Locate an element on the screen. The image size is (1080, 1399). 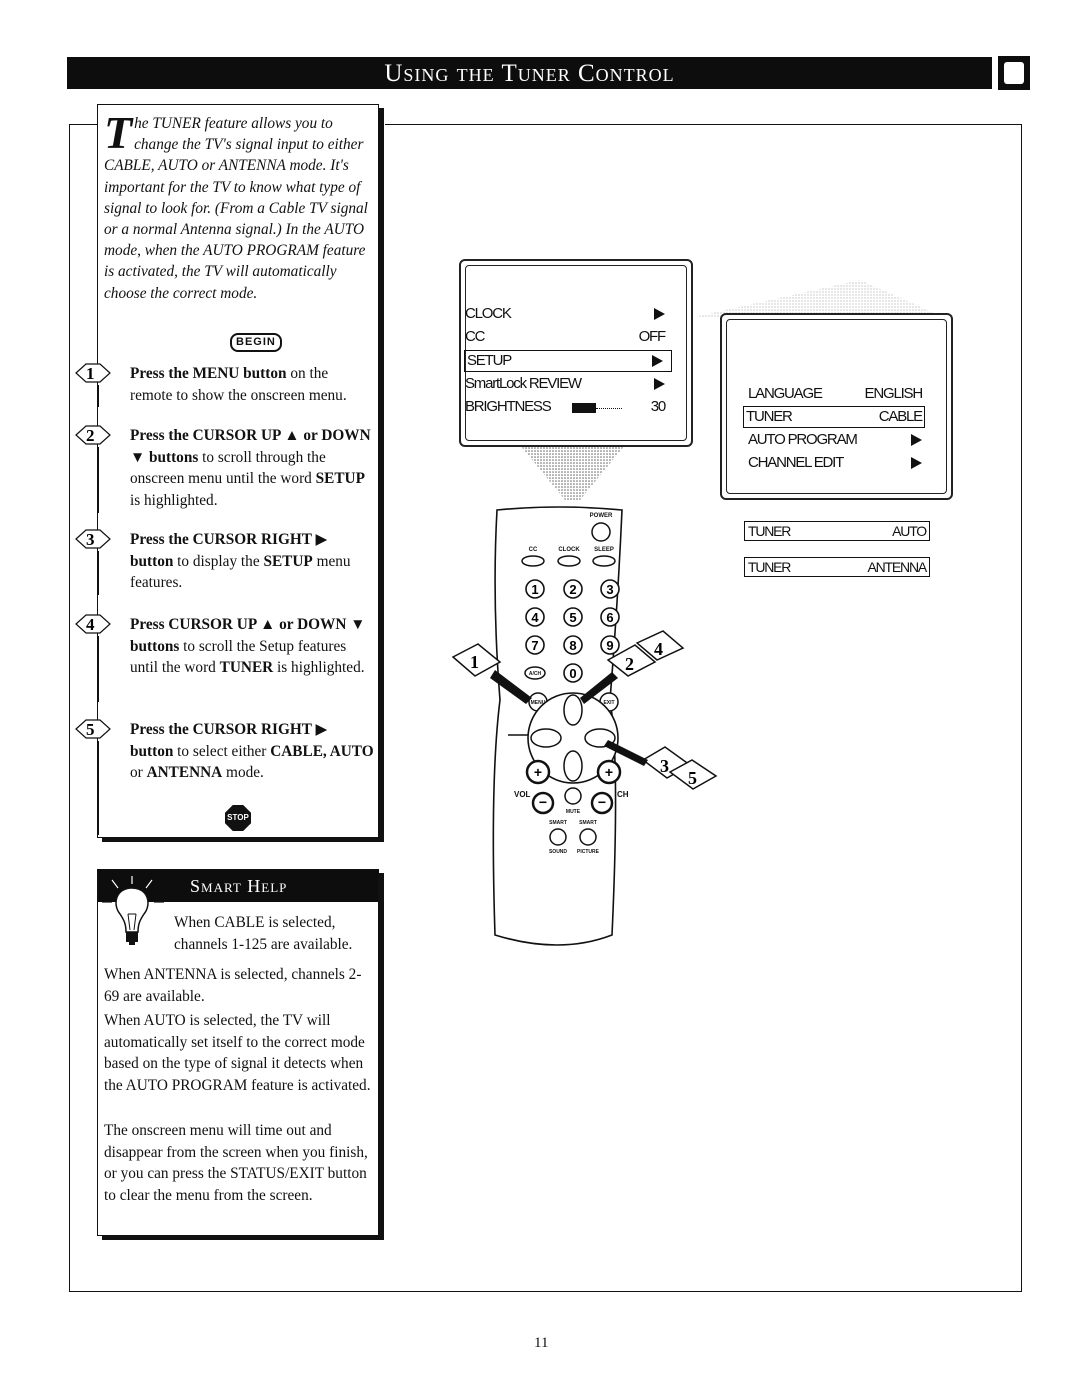
setup-item-tuner: TUNER CABLE is located at coordinates (834, 417).